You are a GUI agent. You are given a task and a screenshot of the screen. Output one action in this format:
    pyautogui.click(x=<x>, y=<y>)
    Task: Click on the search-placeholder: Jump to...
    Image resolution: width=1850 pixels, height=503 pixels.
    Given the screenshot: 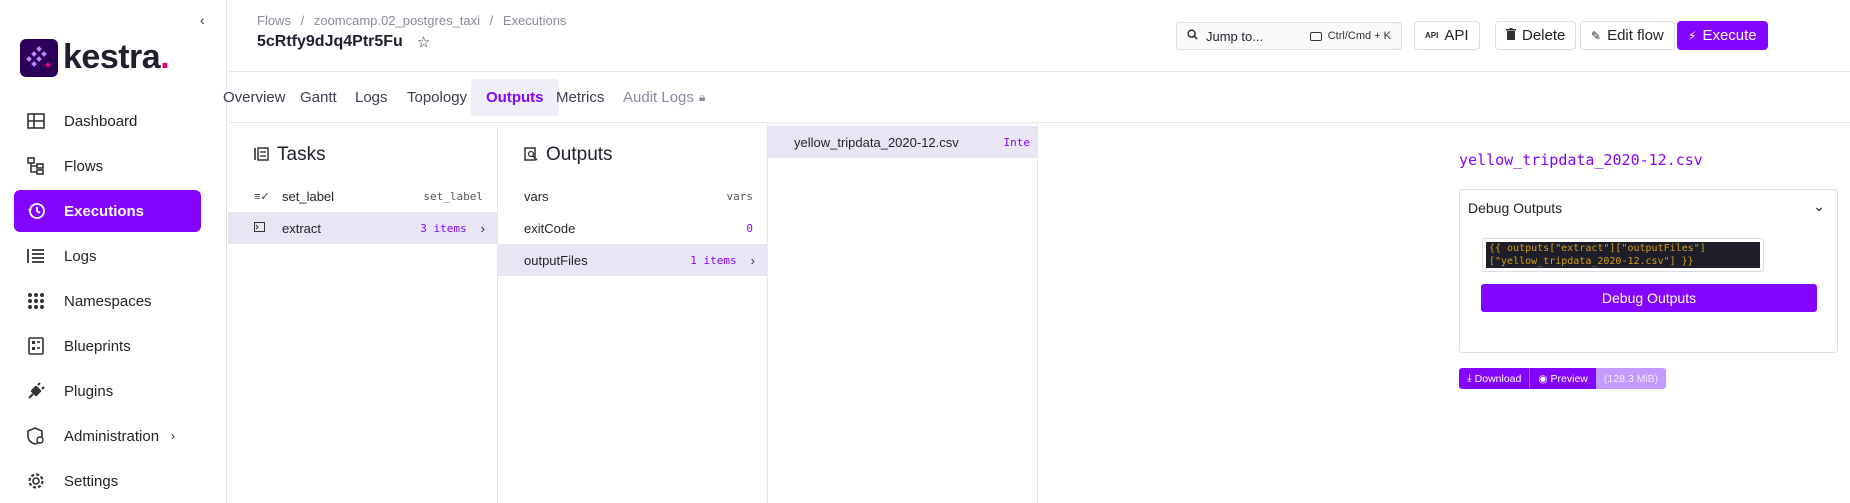 What is the action you would take?
    pyautogui.click(x=1235, y=36)
    